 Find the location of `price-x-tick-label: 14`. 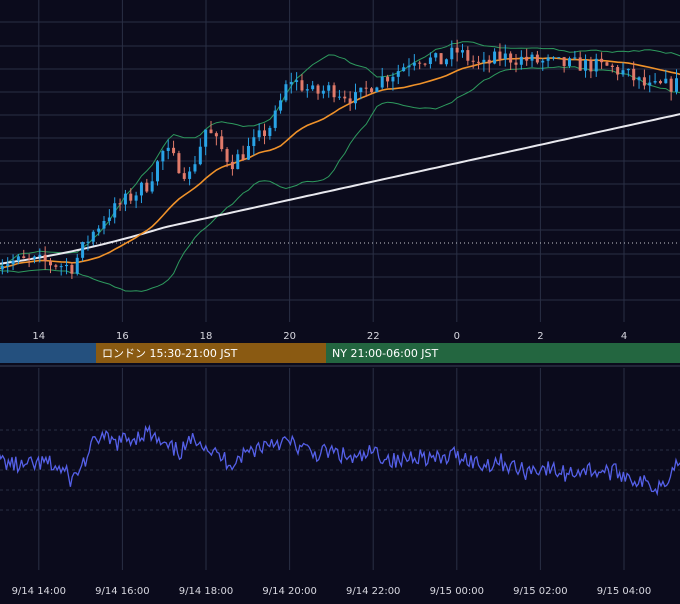

price-x-tick-label: 14 is located at coordinates (38, 336).